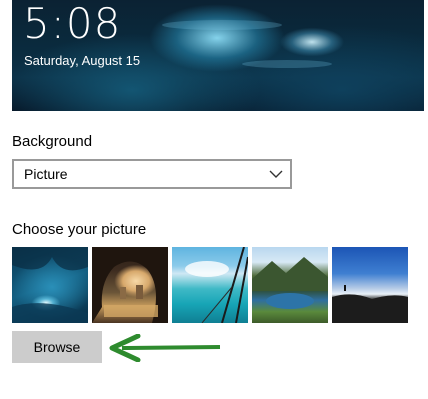 Image resolution: width=428 pixels, height=399 pixels. What do you see at coordinates (276, 174) in the screenshot?
I see `chevron-down-icon` at bounding box center [276, 174].